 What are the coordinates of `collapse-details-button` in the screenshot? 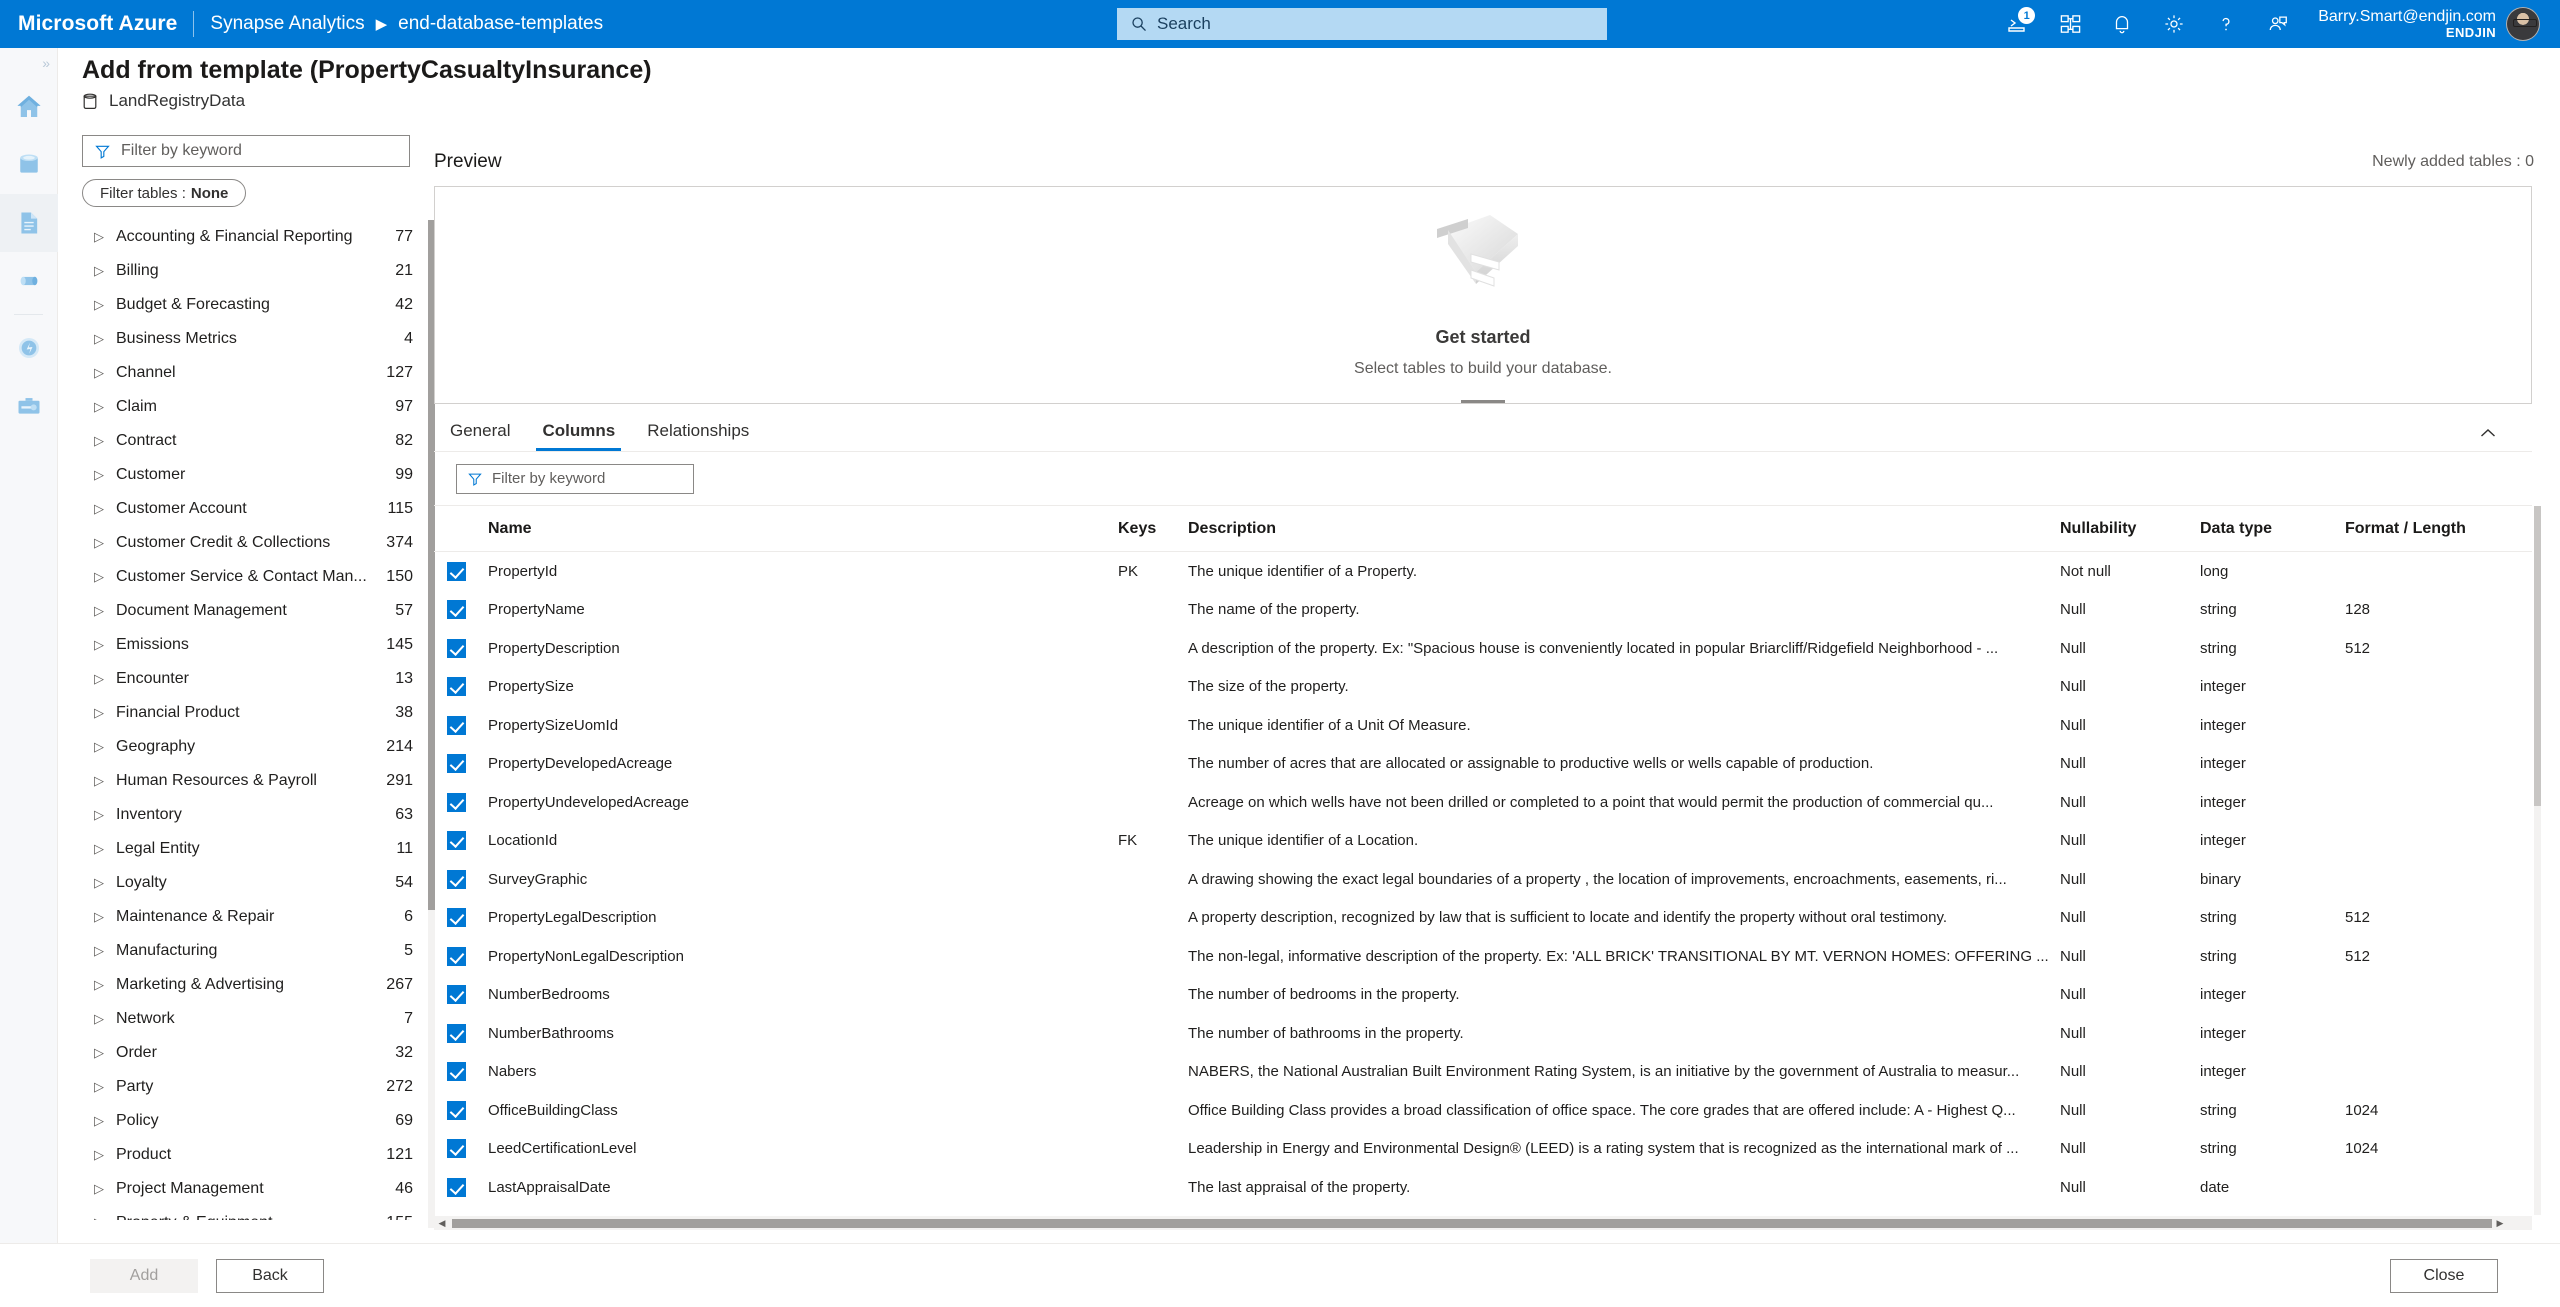 It's located at (2488, 433).